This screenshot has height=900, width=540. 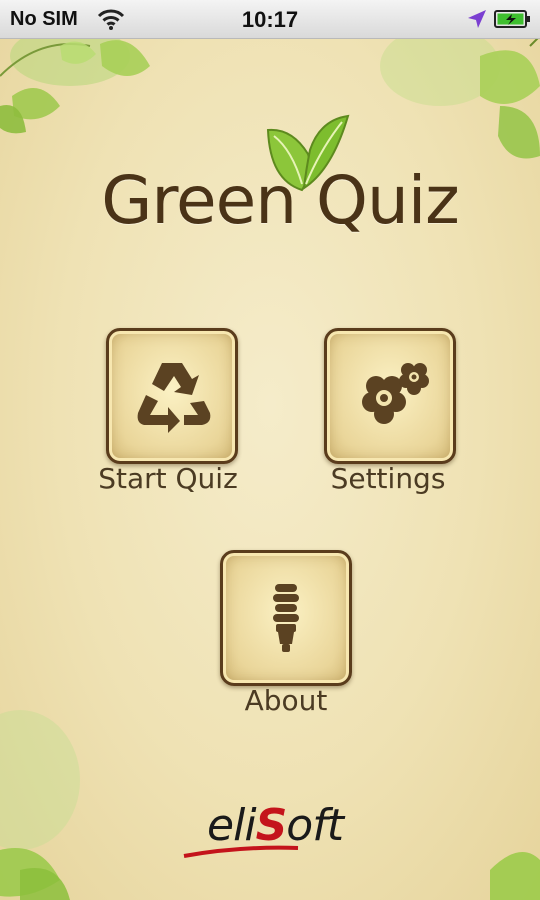 I want to click on about-label: About, so click(x=286, y=700).